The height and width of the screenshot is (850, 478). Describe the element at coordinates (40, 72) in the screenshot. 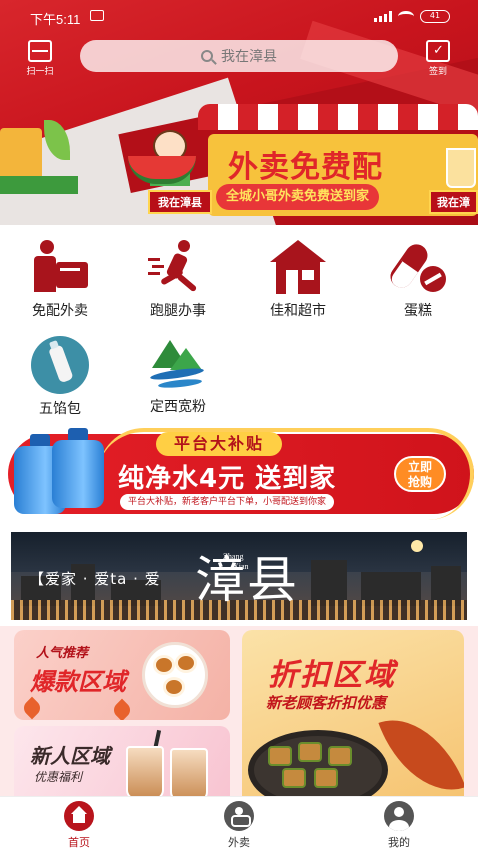

I see `scan-label: 扫一扫` at that location.